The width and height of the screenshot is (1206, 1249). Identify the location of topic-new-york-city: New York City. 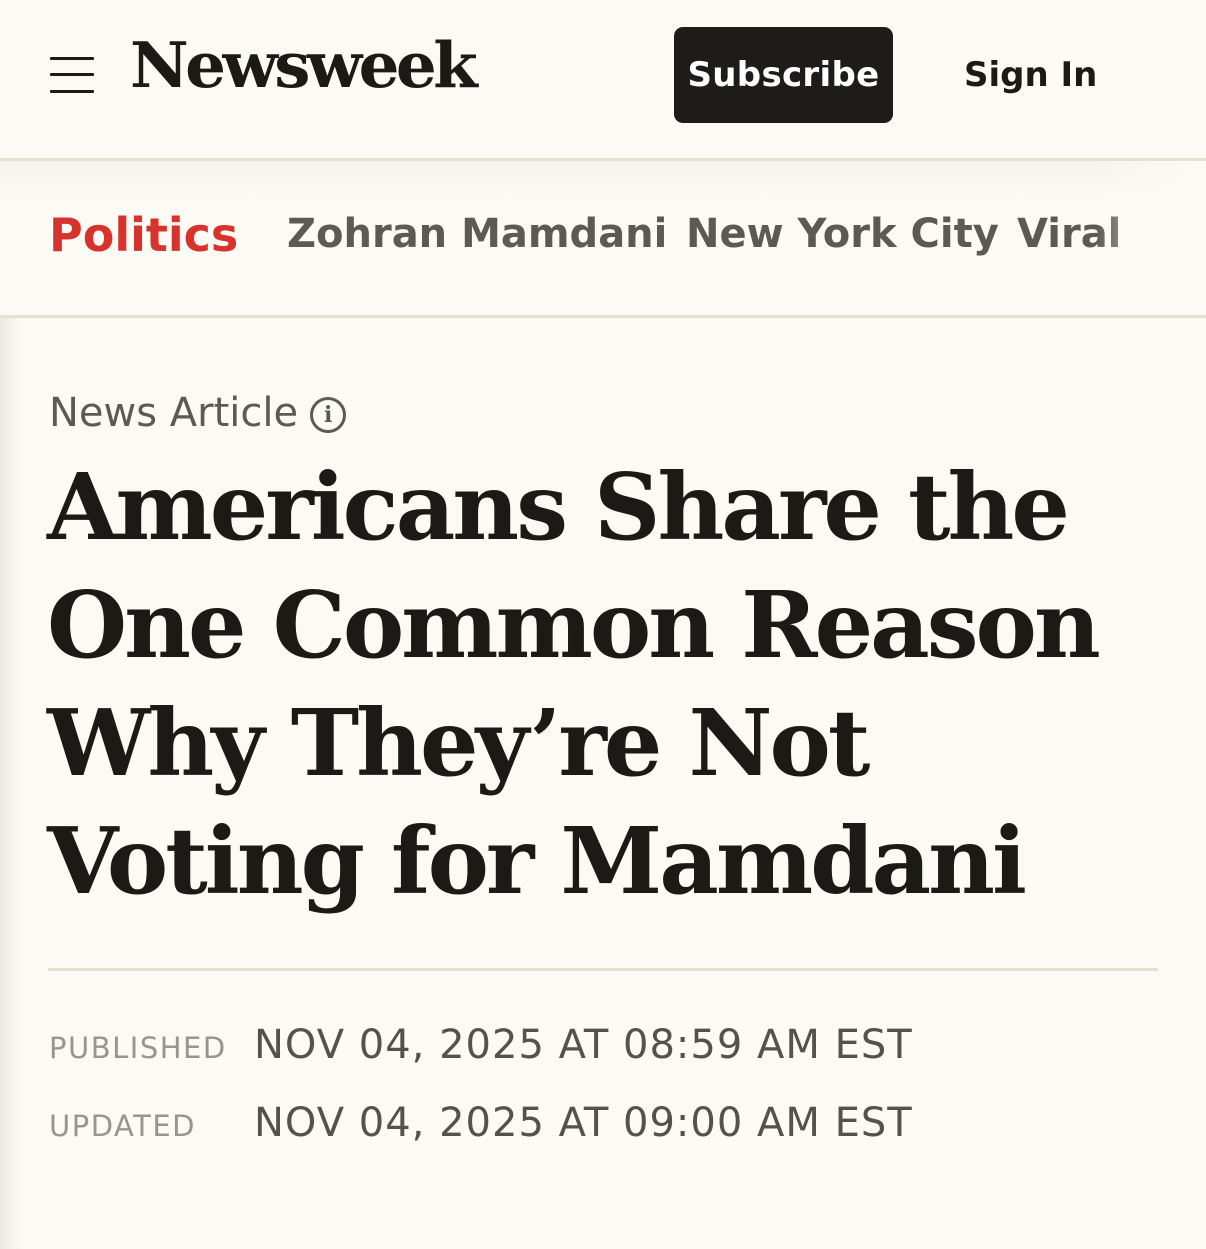
(842, 234).